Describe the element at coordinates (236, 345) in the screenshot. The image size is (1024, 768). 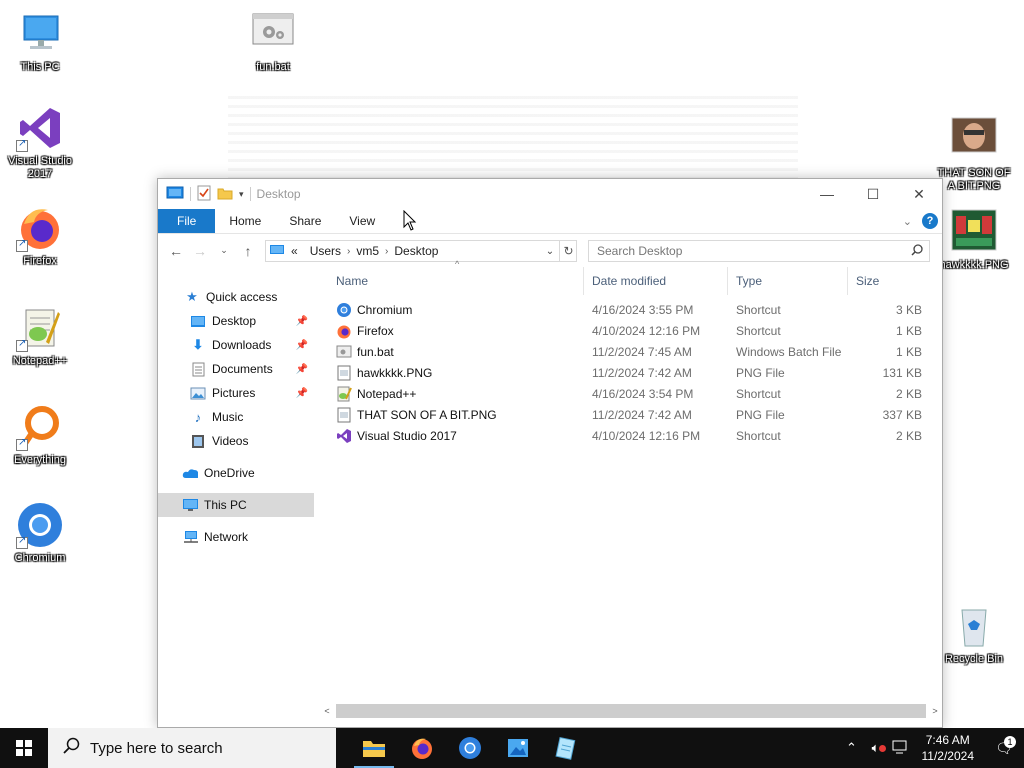
I see `sidebar-item-downloads: ⬇ Downloads 📌` at that location.